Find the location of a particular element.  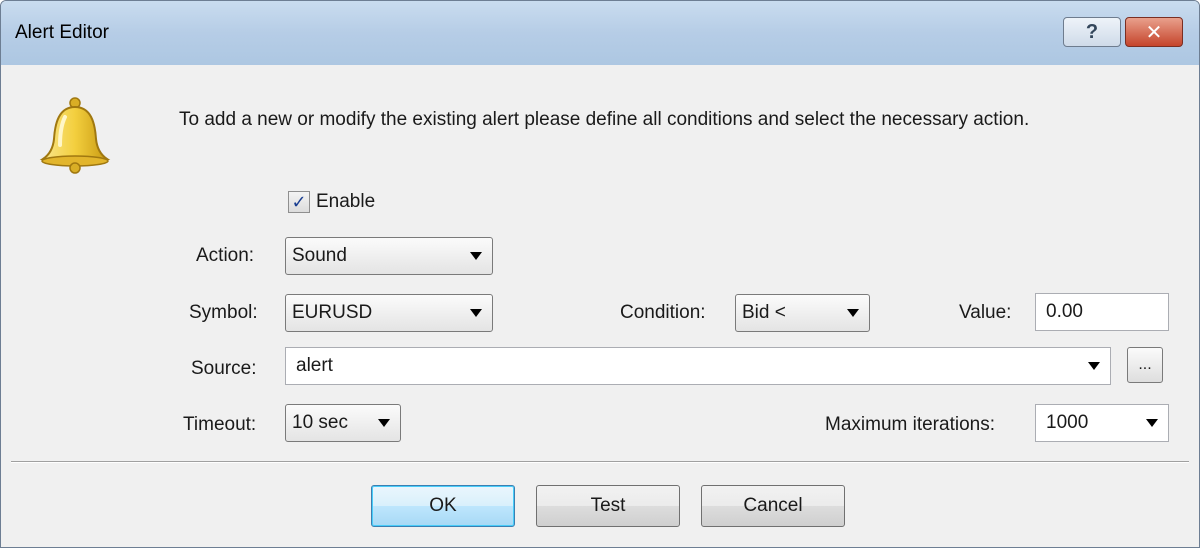

close-icon: ✕ is located at coordinates (1154, 32).